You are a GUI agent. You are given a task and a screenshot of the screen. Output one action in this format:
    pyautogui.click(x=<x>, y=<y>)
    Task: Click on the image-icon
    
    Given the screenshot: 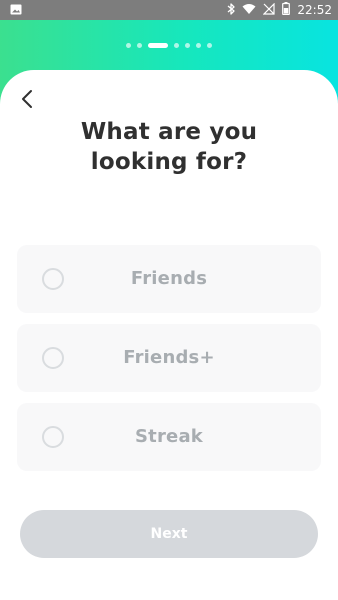 What is the action you would take?
    pyautogui.click(x=16, y=9)
    